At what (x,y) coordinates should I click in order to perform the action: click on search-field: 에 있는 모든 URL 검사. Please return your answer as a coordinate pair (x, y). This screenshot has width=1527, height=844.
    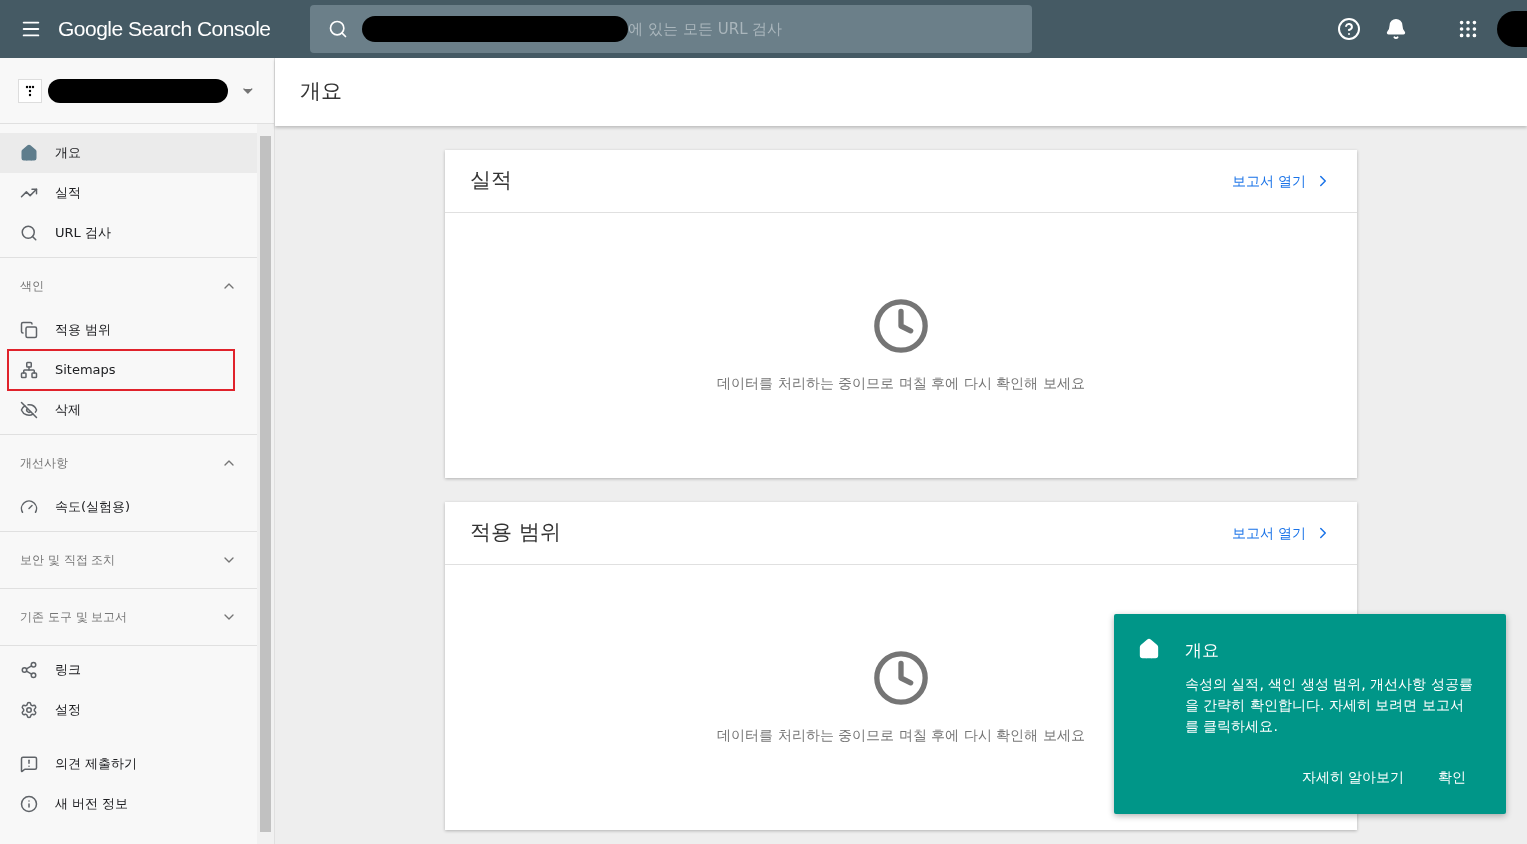
    Looking at the image, I should click on (671, 29).